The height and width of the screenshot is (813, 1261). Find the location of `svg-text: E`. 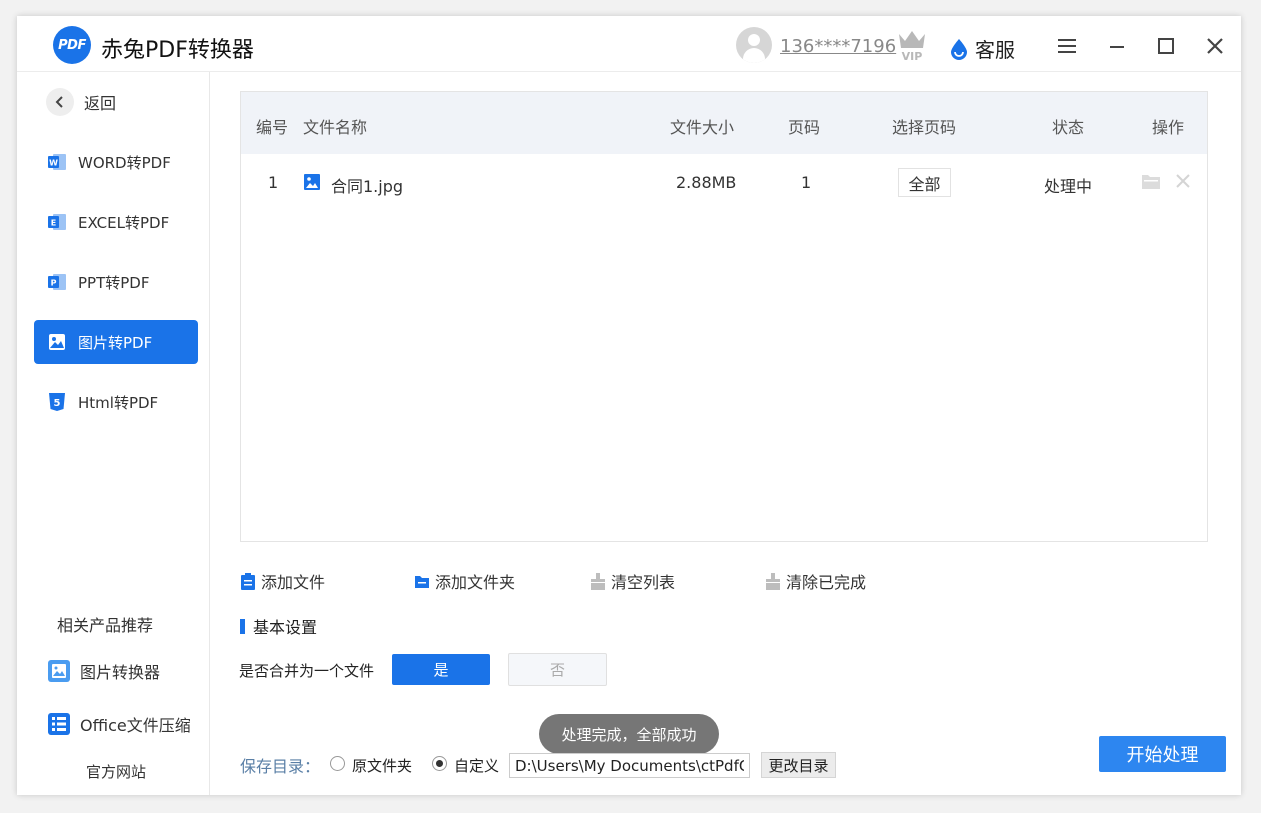

svg-text: E is located at coordinates (53, 223).